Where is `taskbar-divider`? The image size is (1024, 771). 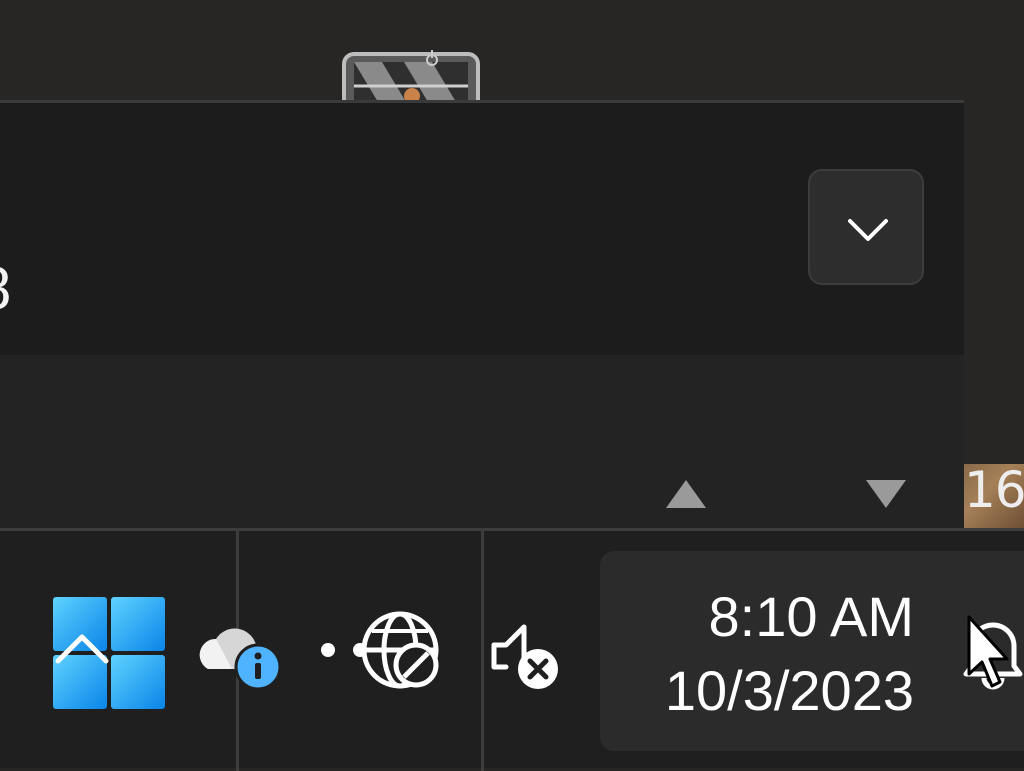 taskbar-divider is located at coordinates (482, 651).